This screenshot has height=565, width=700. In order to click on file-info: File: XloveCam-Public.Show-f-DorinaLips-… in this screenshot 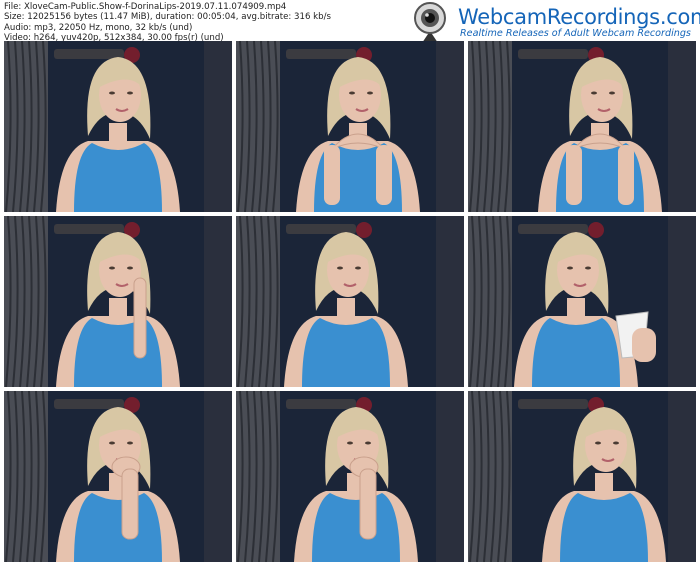, I will do `click(167, 23)`.